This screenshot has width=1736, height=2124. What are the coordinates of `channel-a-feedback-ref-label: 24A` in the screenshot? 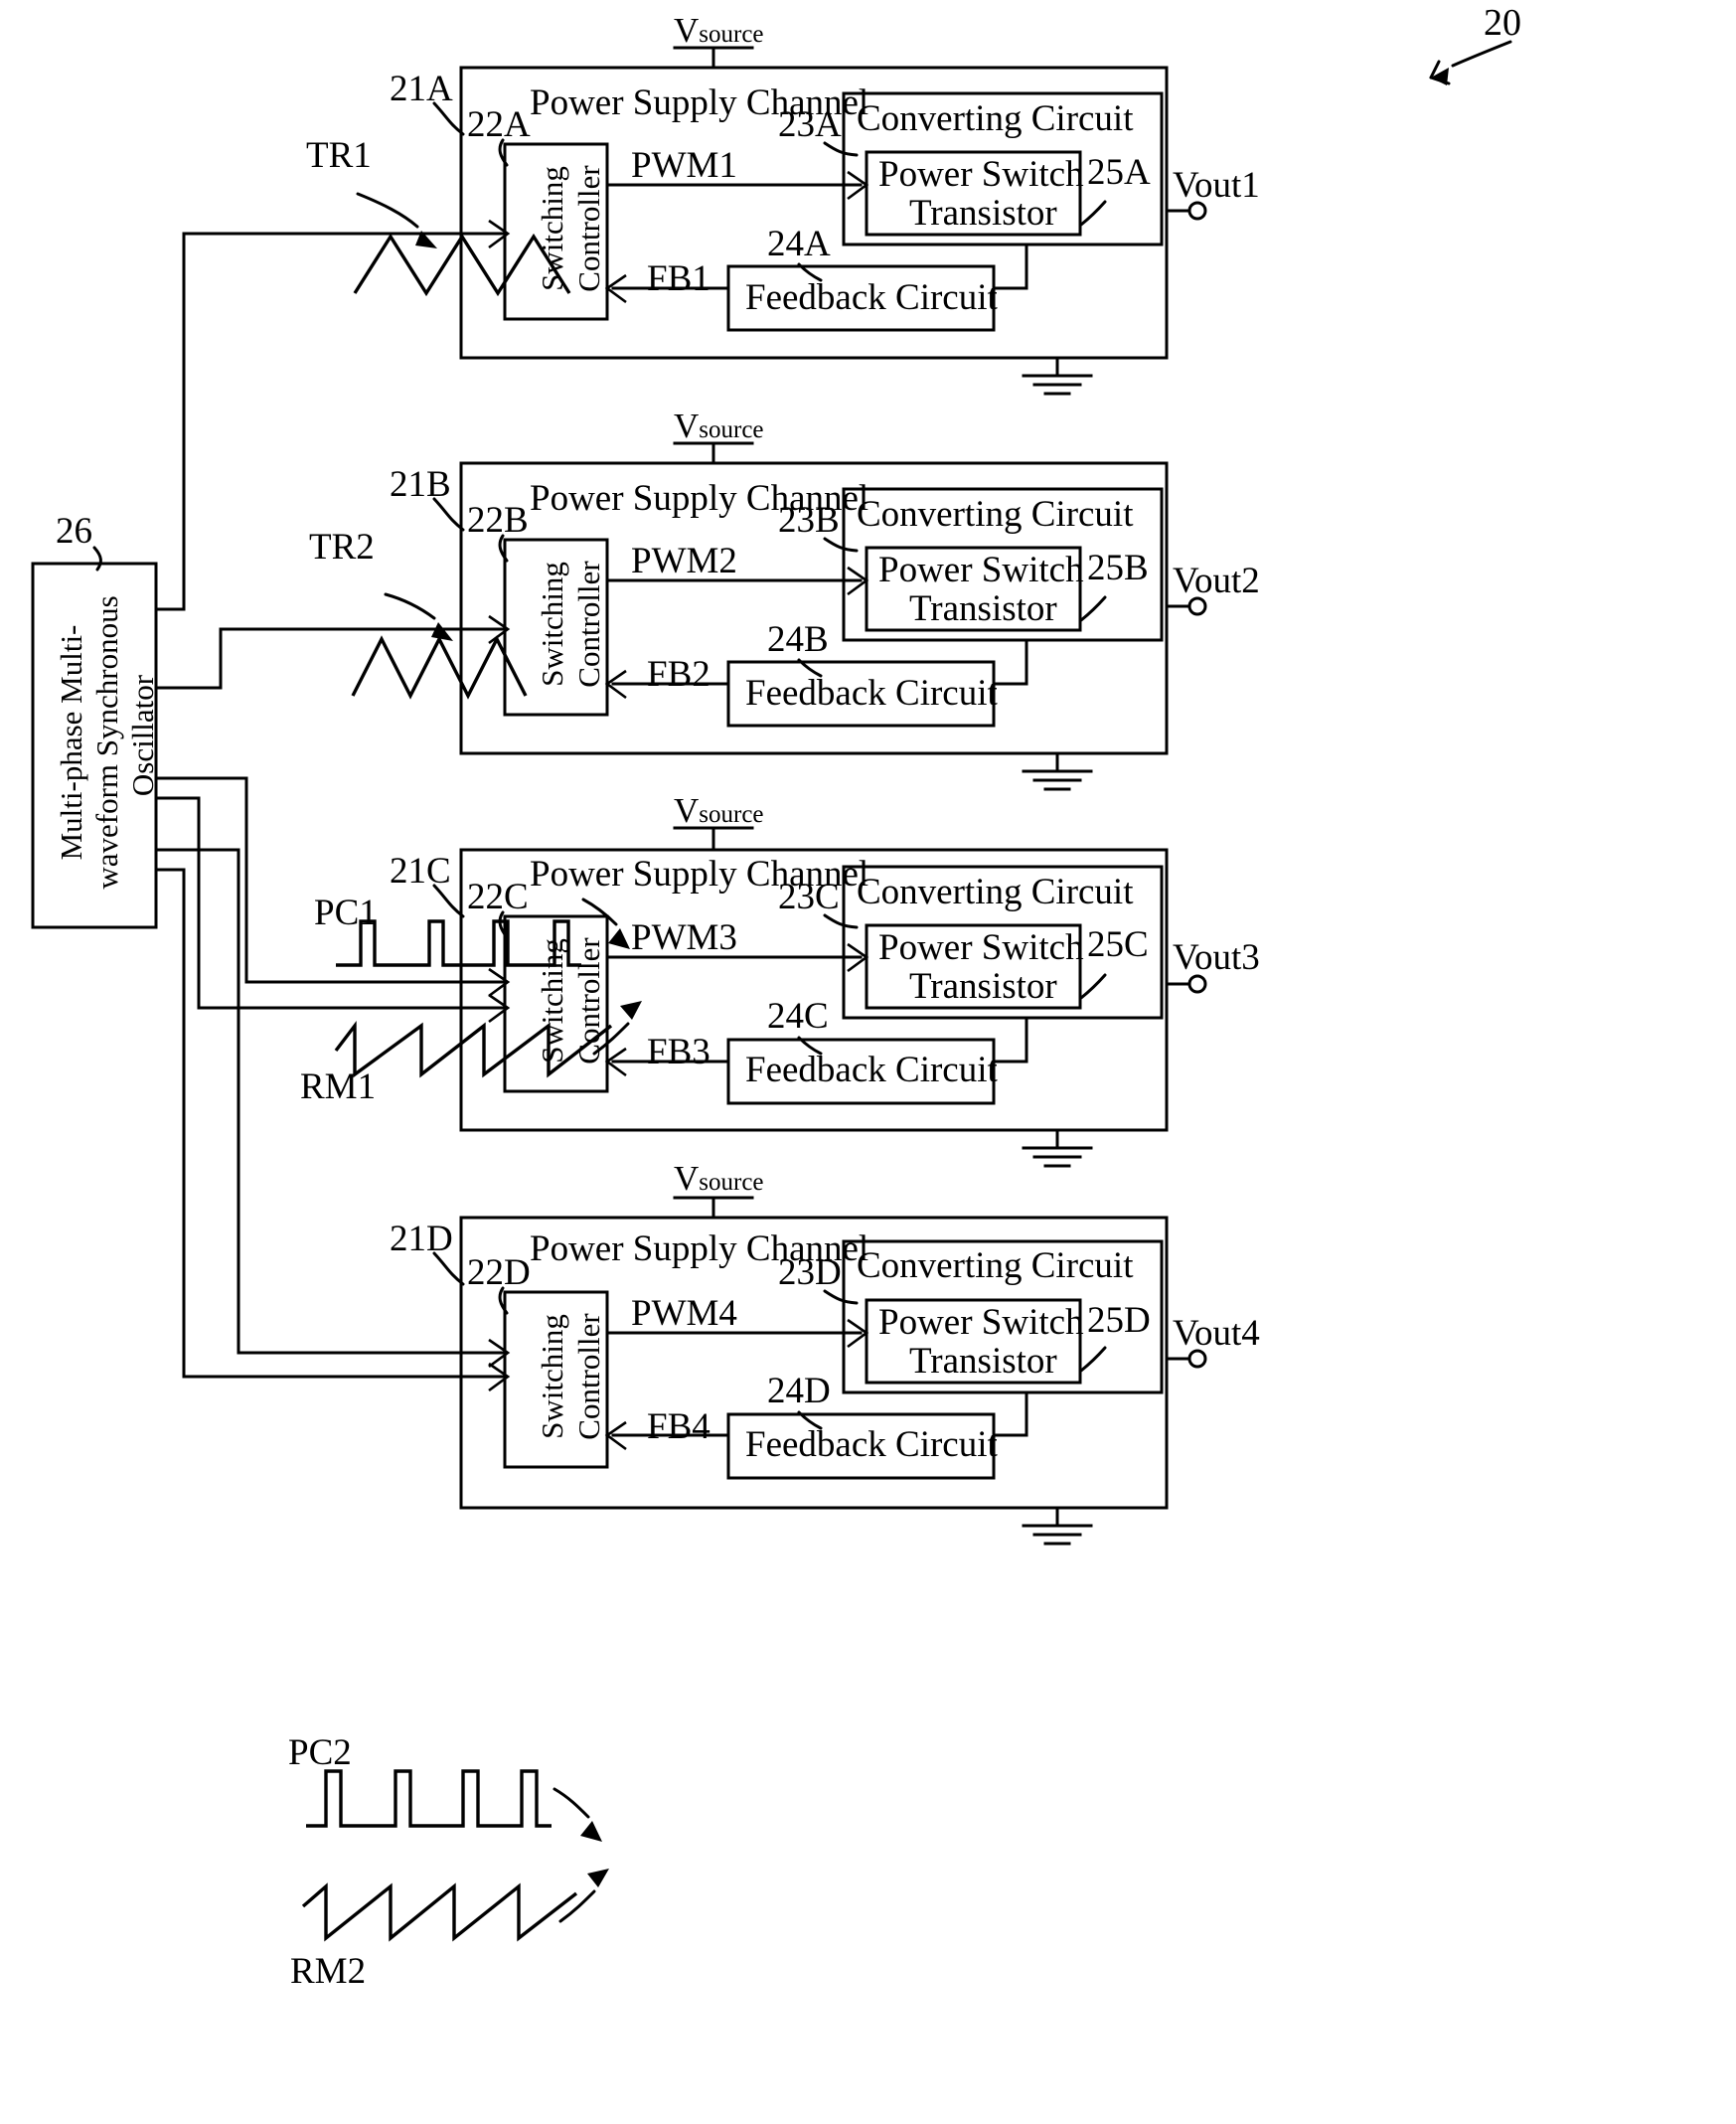 It's located at (799, 244).